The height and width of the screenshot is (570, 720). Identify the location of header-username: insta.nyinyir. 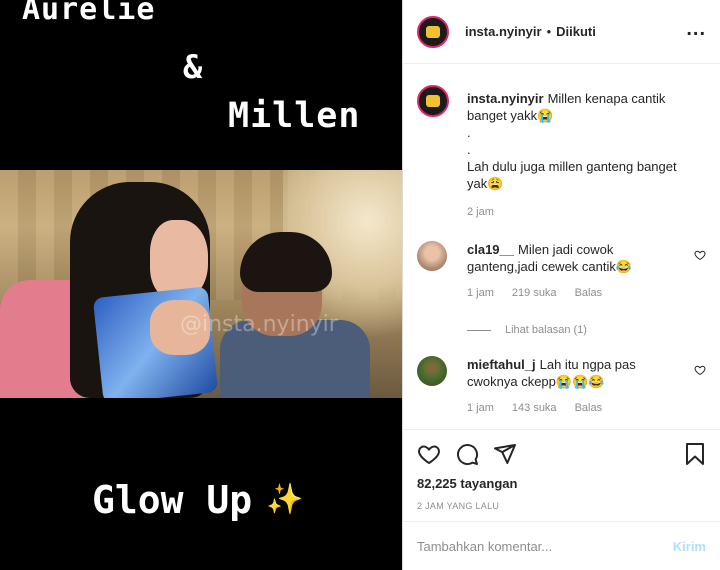
(503, 31).